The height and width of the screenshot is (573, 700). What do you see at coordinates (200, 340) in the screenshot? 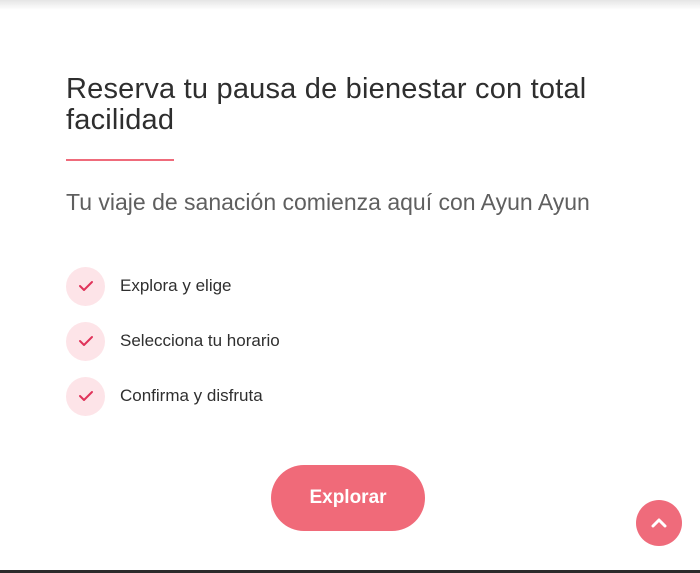
I see `step-label-schedule: Selecciona tu horario` at bounding box center [200, 340].